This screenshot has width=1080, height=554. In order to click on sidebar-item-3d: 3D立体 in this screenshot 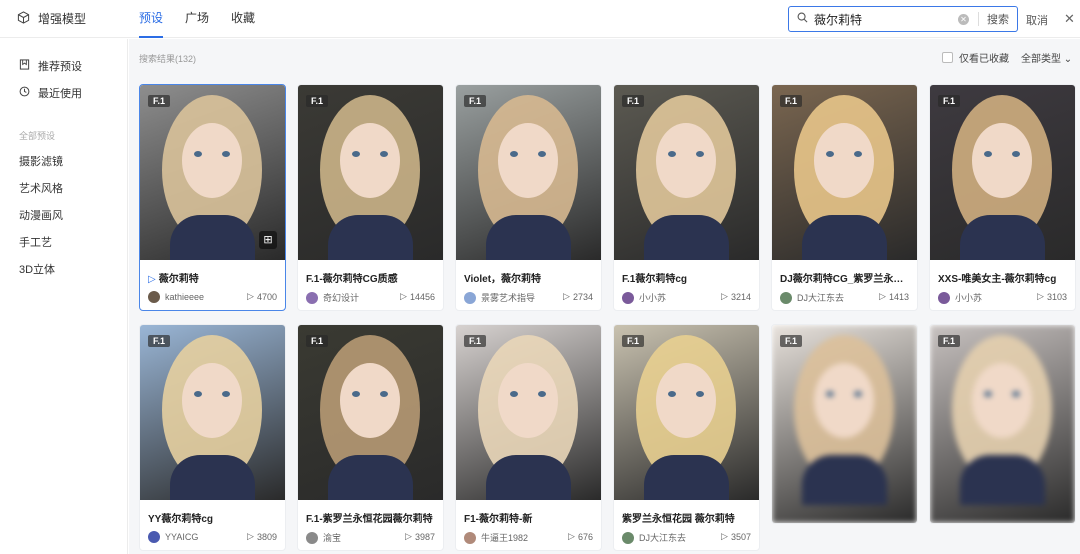, I will do `click(37, 269)`.